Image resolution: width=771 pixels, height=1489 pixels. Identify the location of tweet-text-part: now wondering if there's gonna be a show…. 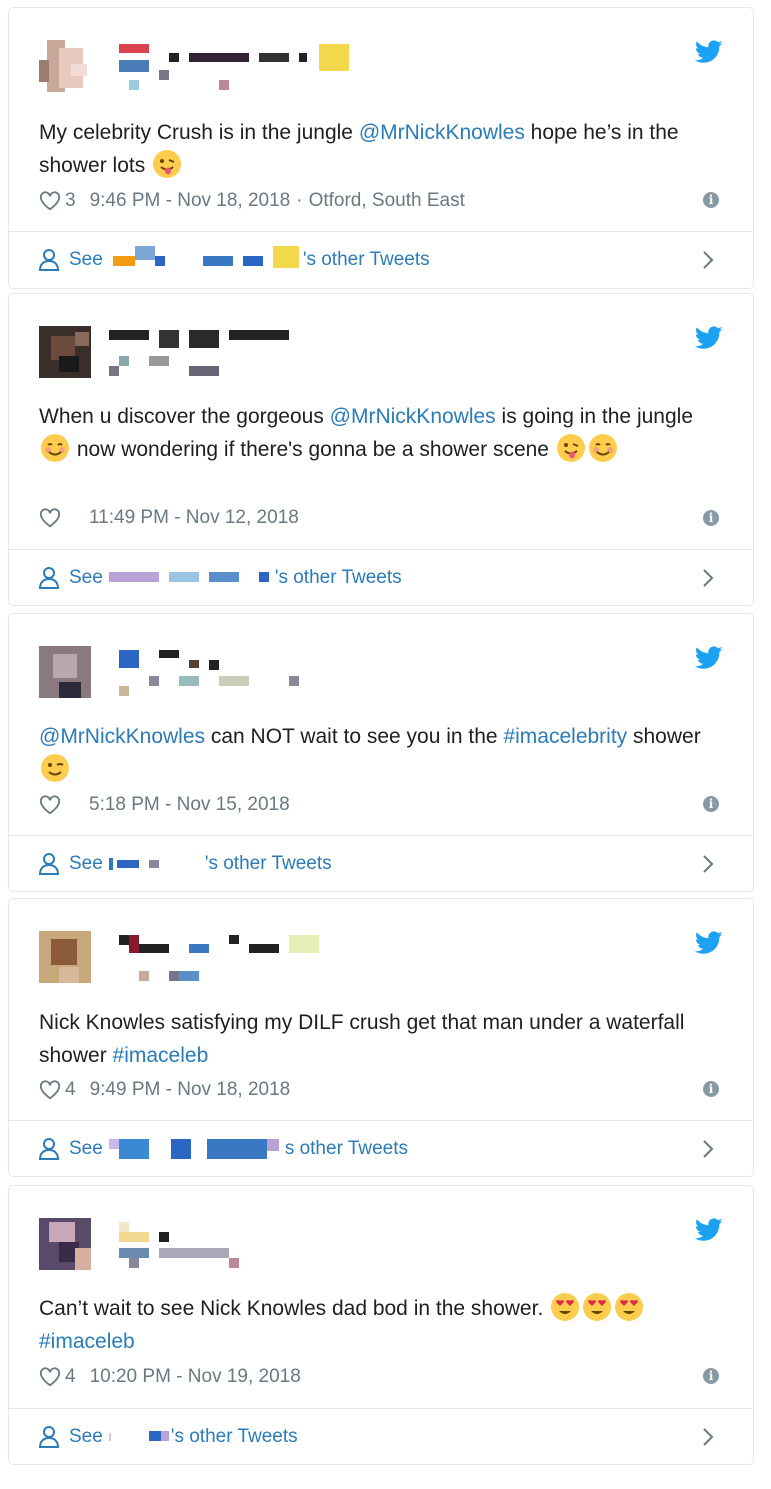
(310, 449).